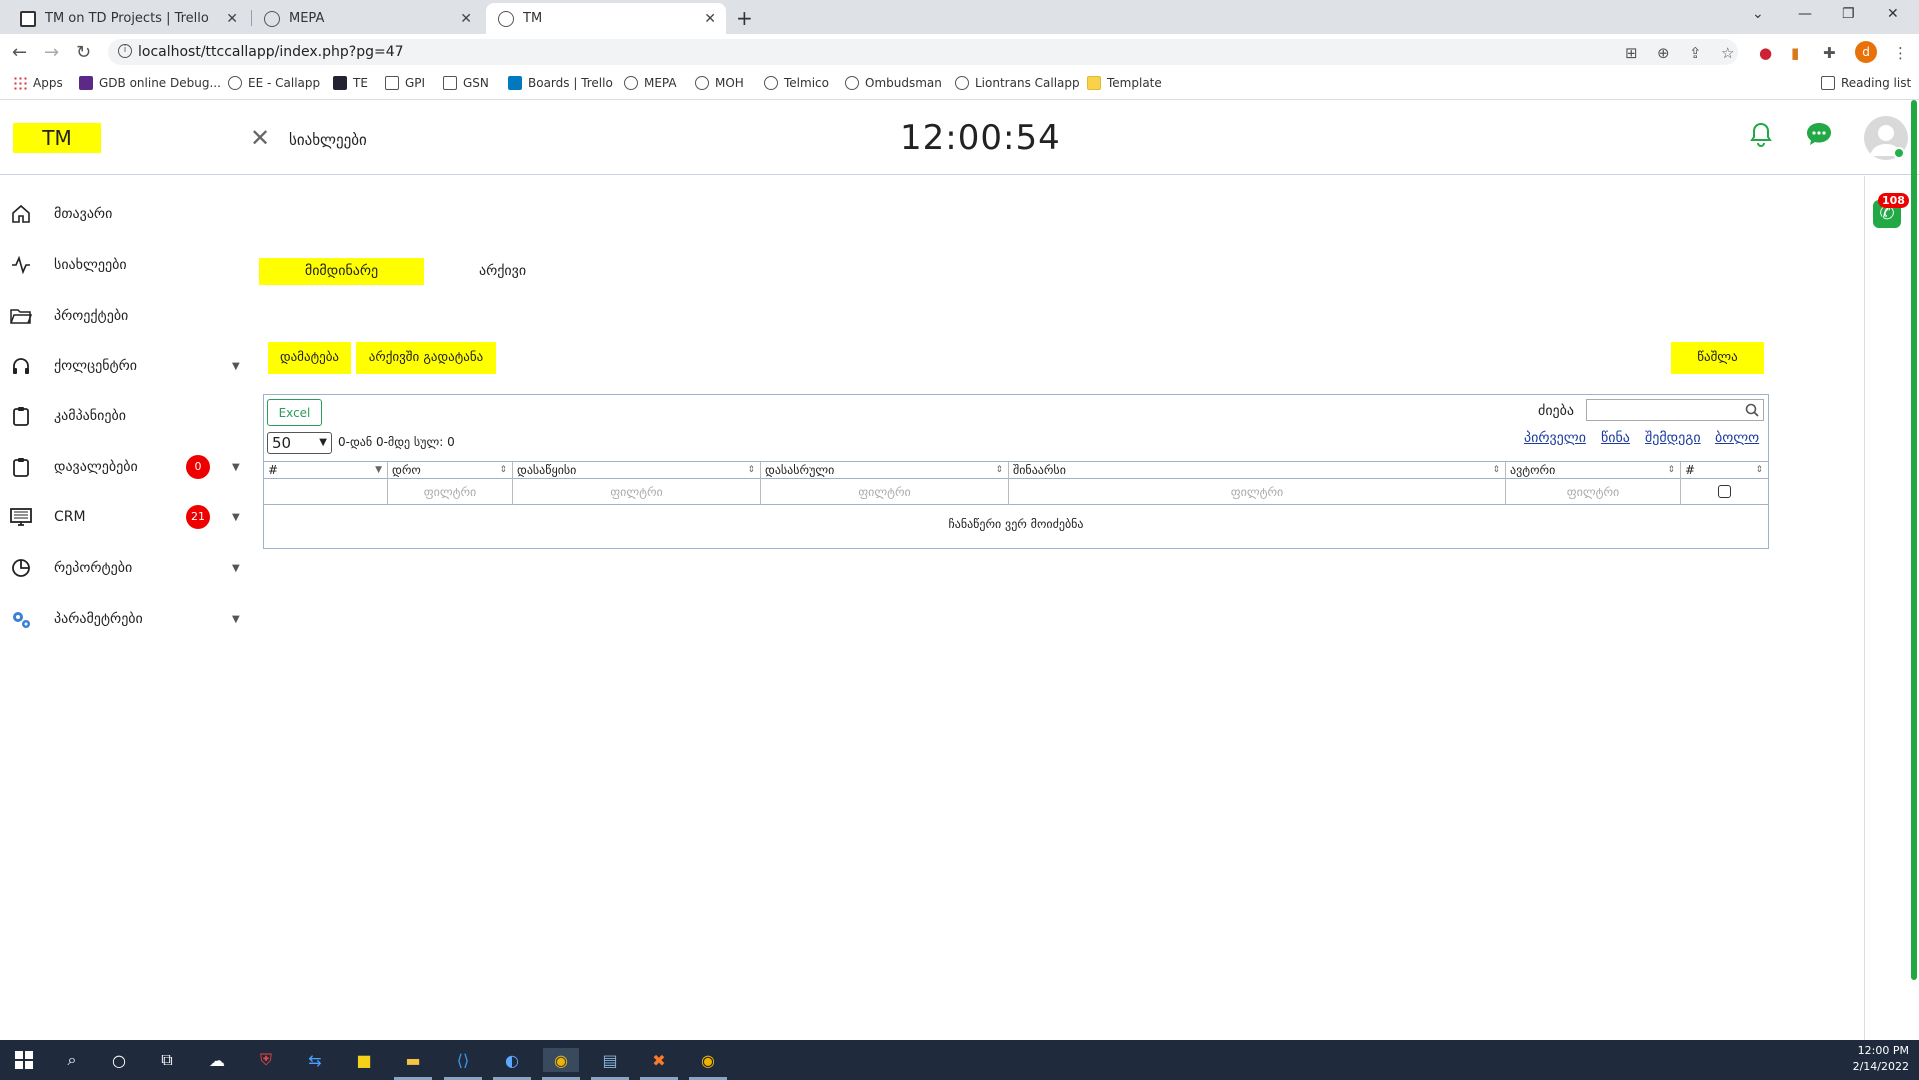 This screenshot has width=1919, height=1080. I want to click on sidebar-item-reports: რეპორტები ▼, so click(125, 568).